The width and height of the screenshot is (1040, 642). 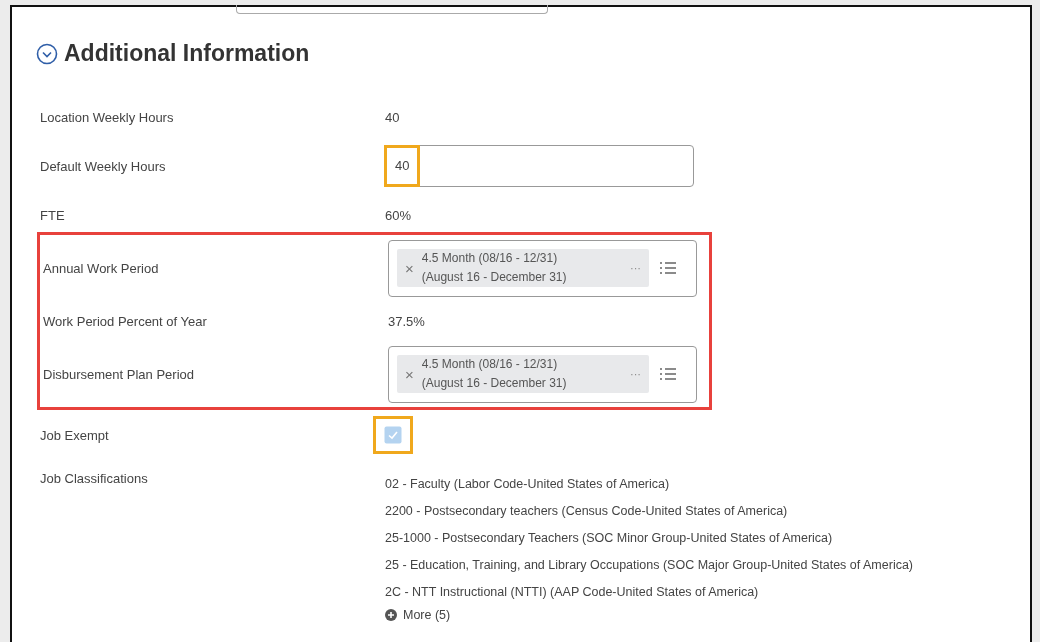 I want to click on field-label: Job Classifications, so click(x=94, y=478).